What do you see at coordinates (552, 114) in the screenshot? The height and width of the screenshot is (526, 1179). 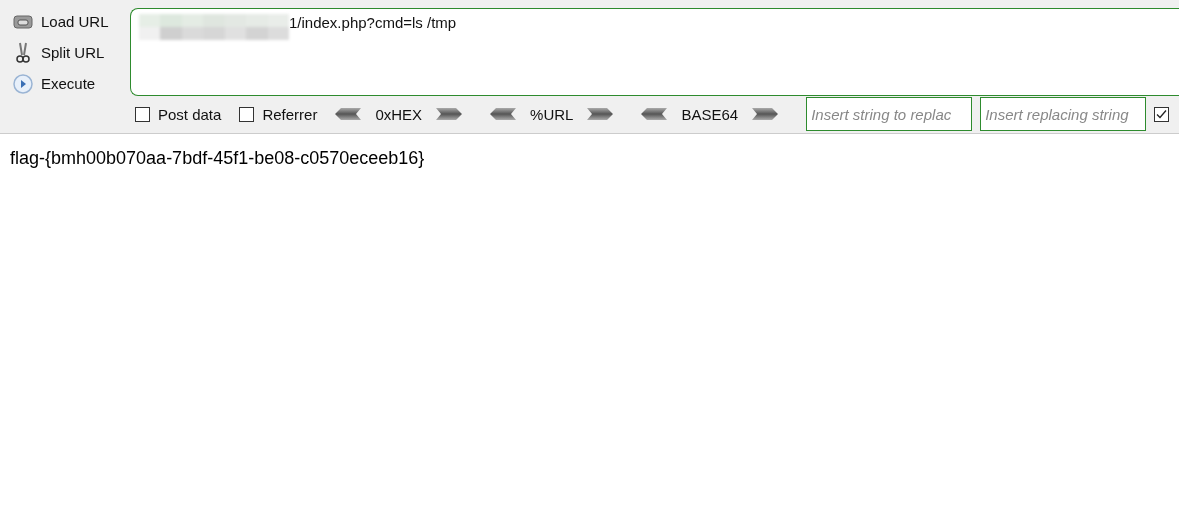 I see `encoding-label: %URL` at bounding box center [552, 114].